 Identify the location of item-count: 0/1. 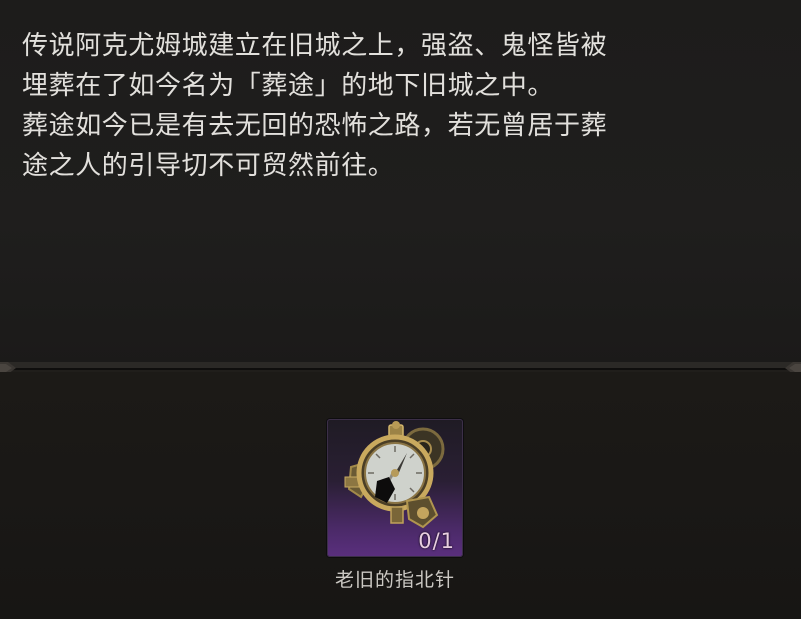
(436, 541).